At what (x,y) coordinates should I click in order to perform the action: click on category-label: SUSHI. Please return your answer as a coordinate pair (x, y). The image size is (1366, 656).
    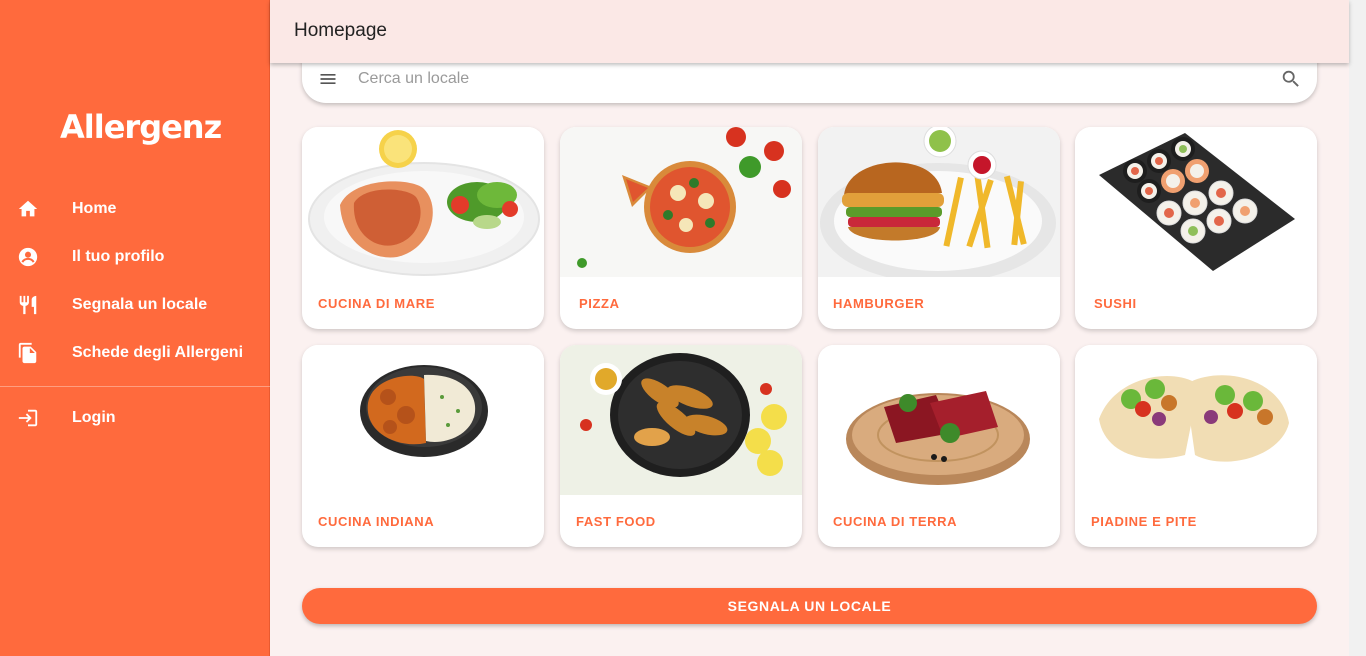
    Looking at the image, I should click on (1115, 303).